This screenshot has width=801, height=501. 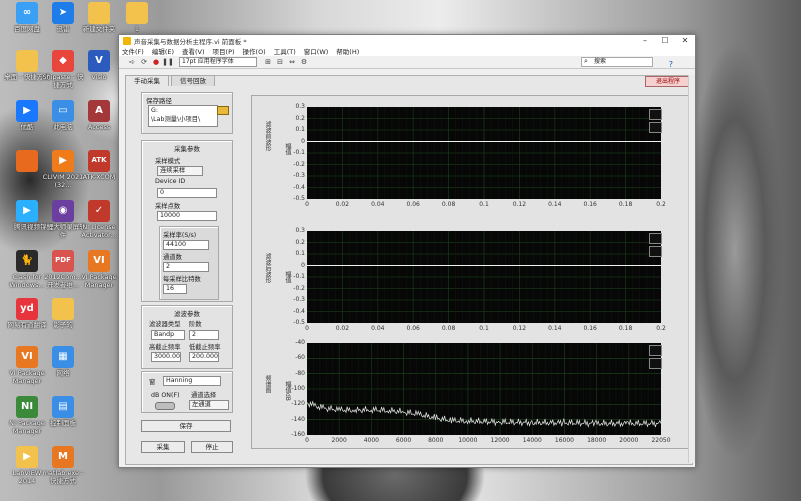 I want to click on pause-icon: ❚❚, so click(x=168, y=62).